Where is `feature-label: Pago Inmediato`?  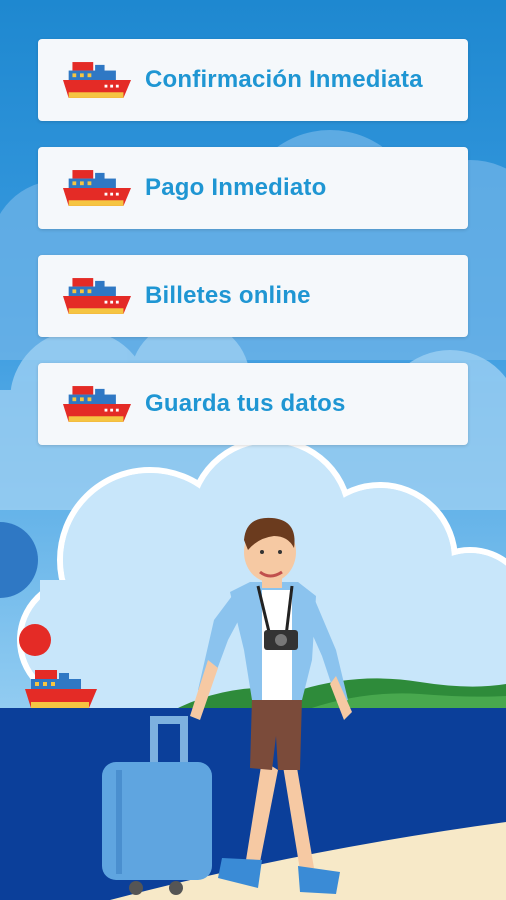
feature-label: Pago Inmediato is located at coordinates (236, 187).